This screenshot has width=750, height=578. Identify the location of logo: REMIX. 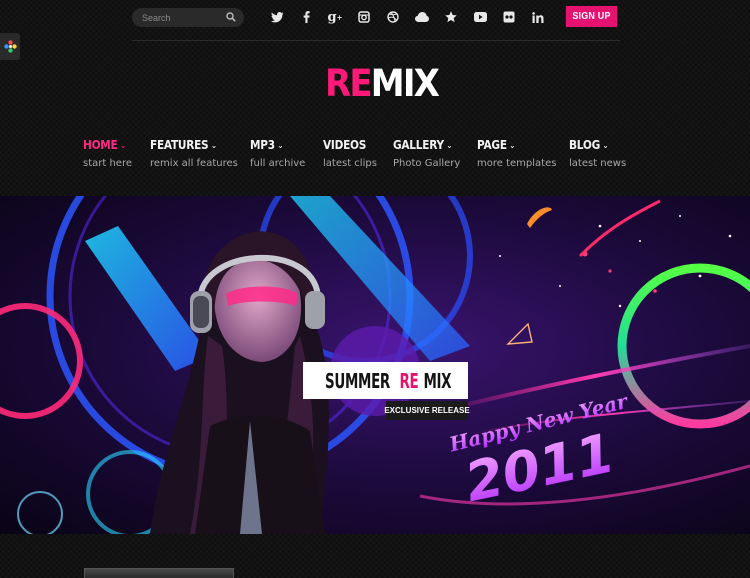
(382, 83).